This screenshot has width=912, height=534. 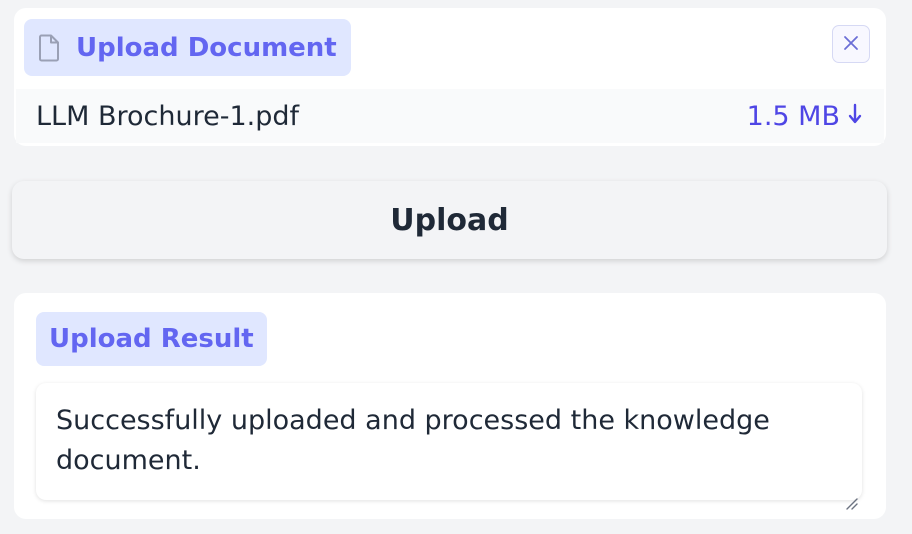 I want to click on upload-document-title: Upload Document, so click(x=206, y=47).